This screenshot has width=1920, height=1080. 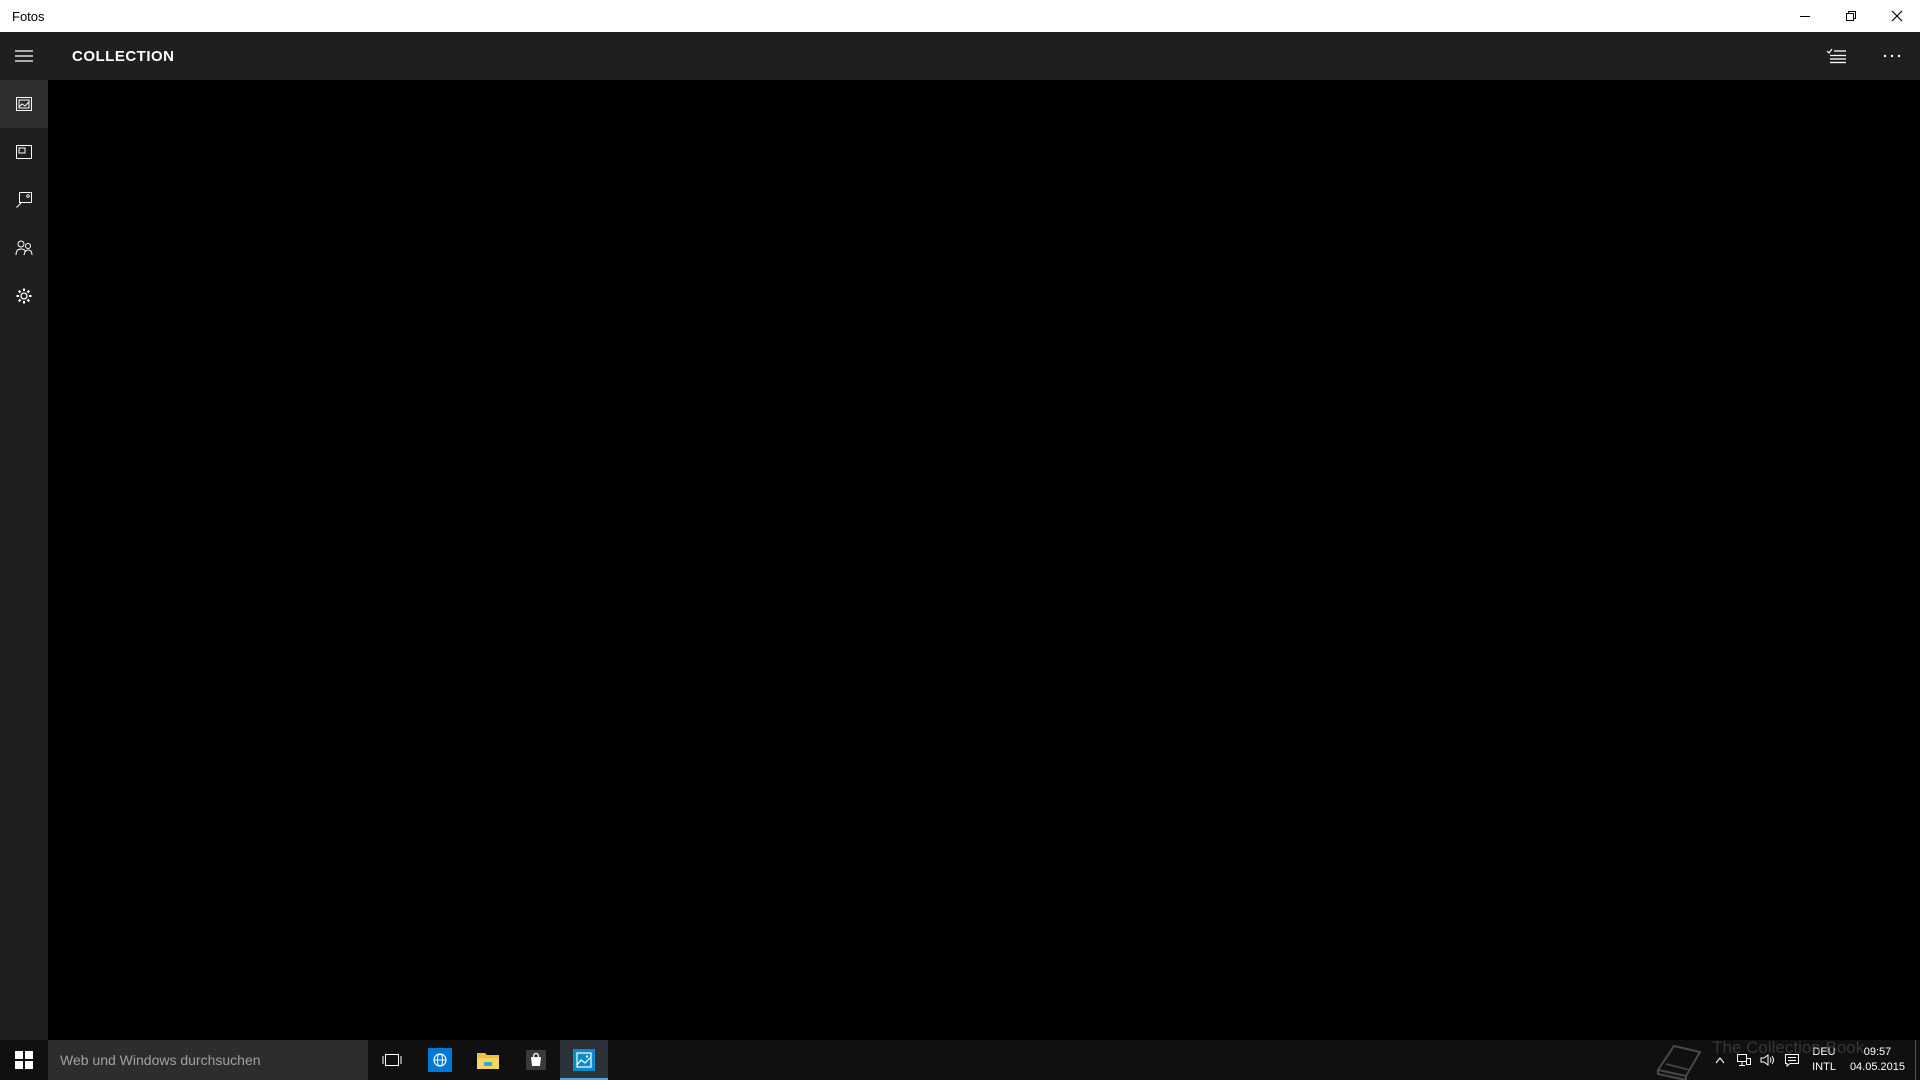 I want to click on windows-logo-icon, so click(x=24, y=1060).